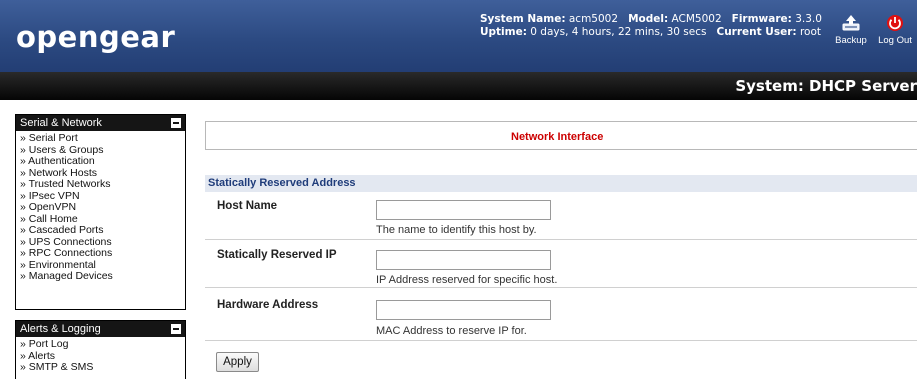 This screenshot has height=379, width=917. What do you see at coordinates (61, 123) in the screenshot?
I see `menu-title: Serial & Network` at bounding box center [61, 123].